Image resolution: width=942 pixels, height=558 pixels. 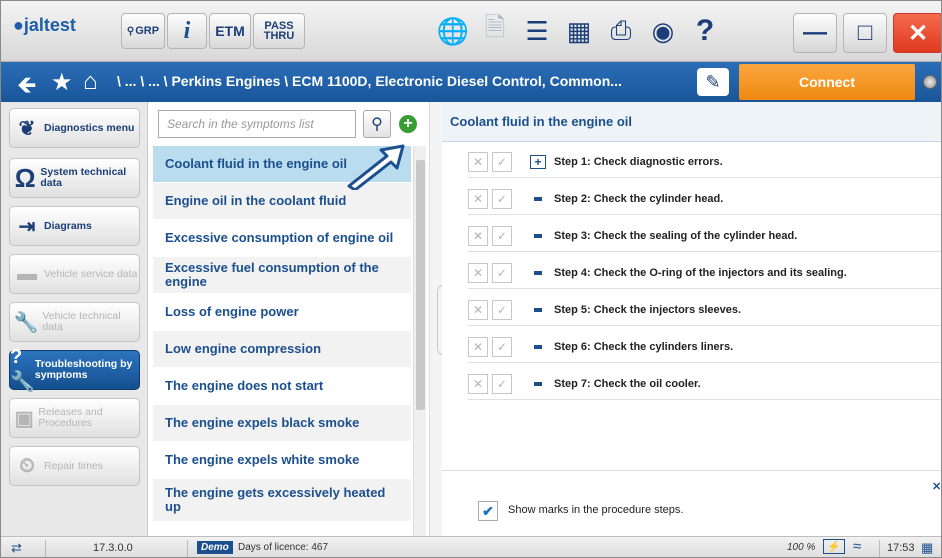 What do you see at coordinates (282, 460) in the screenshot?
I see `list-item: The engine expels white smoke` at bounding box center [282, 460].